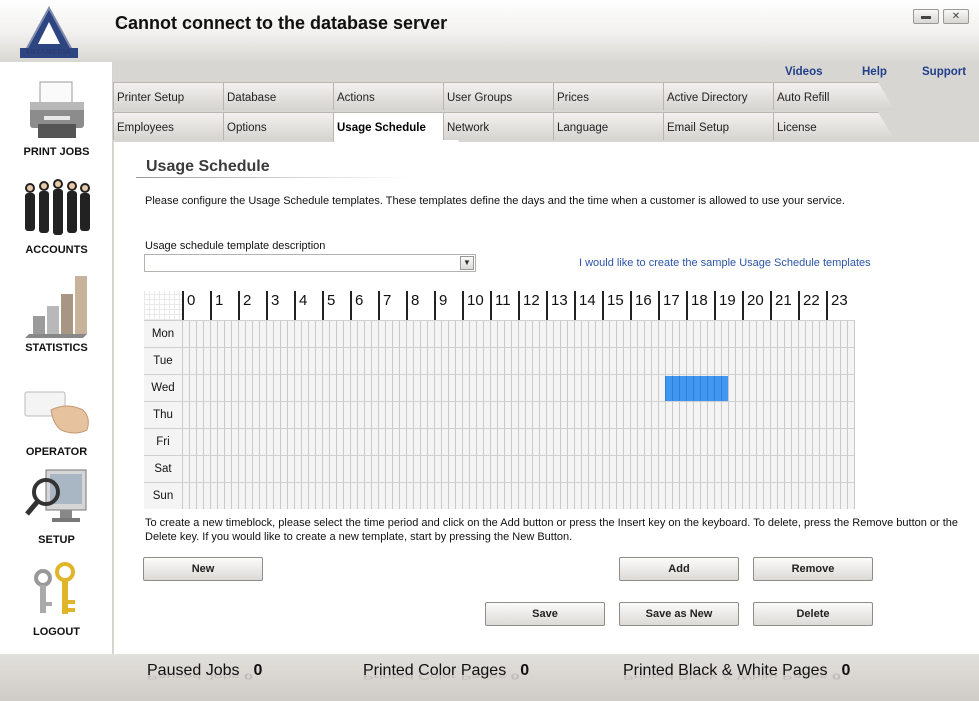 The height and width of the screenshot is (701, 979). I want to click on day-label: Thu, so click(163, 415).